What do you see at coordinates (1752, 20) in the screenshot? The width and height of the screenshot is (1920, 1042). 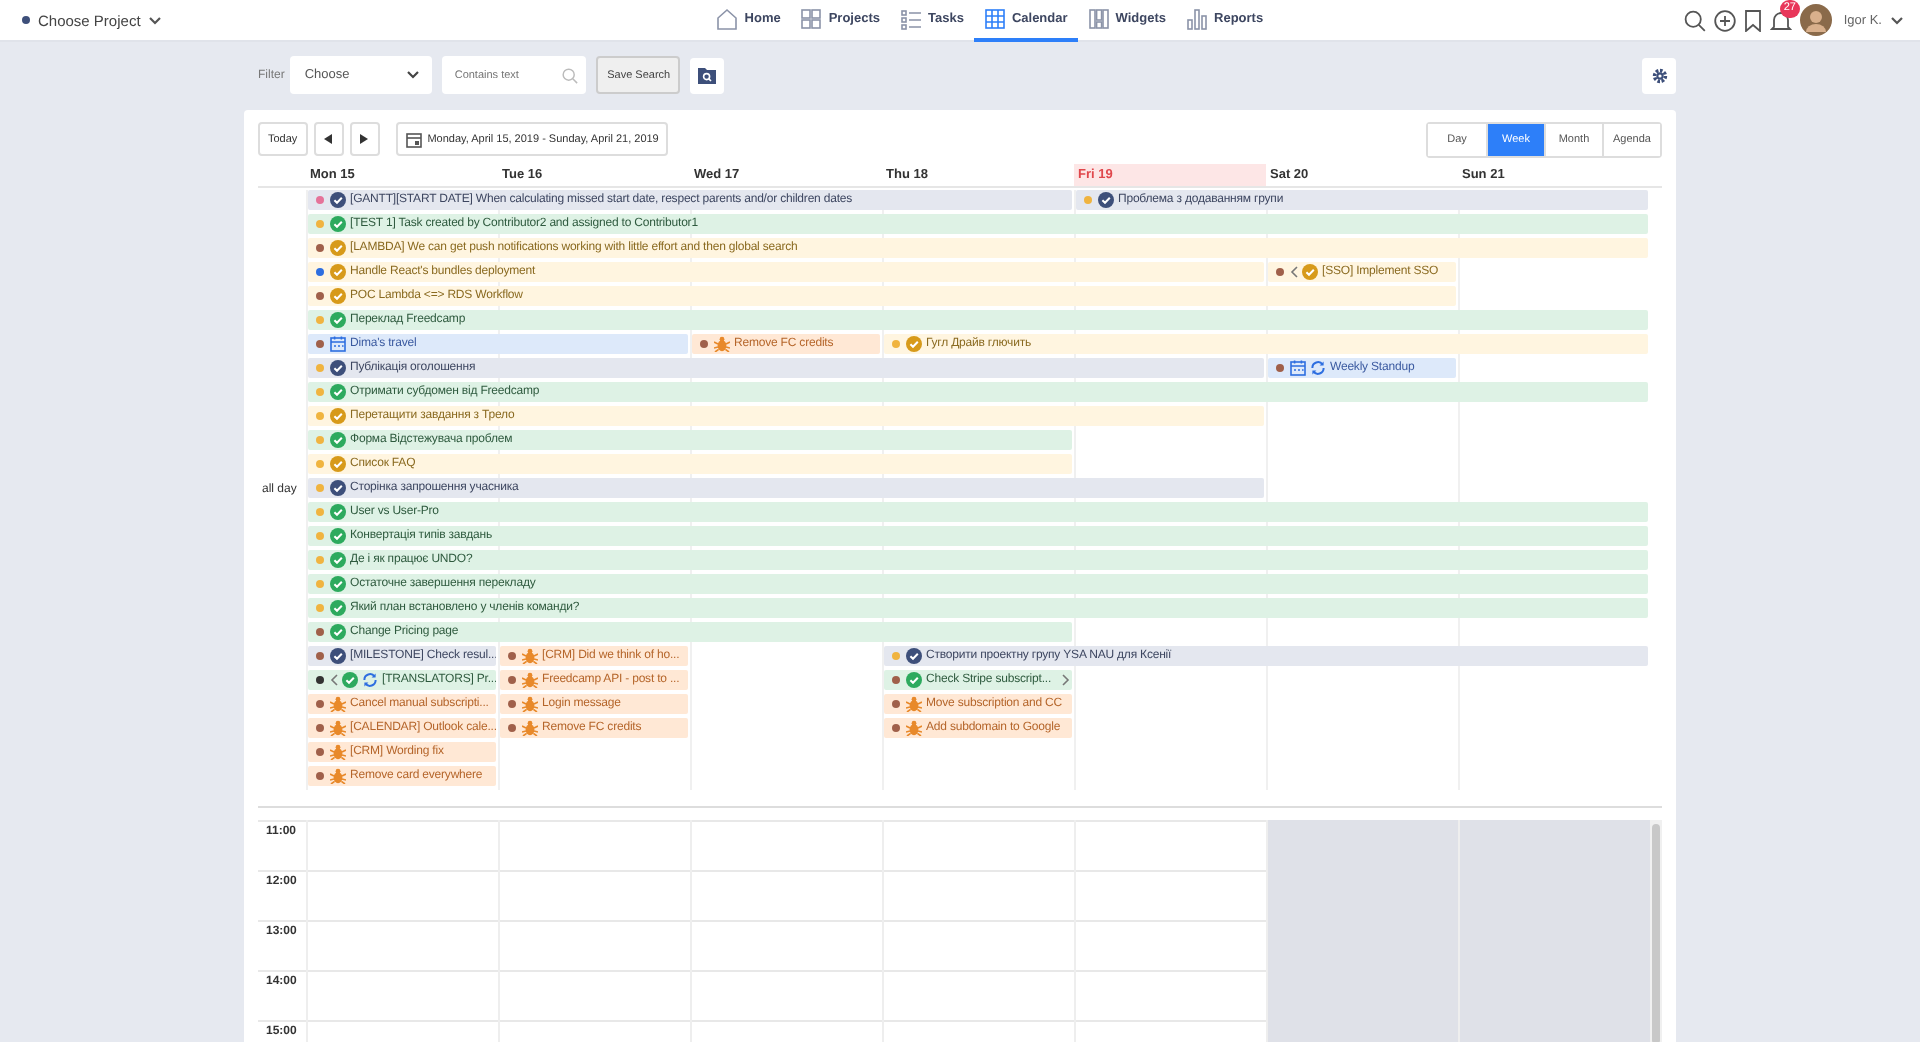 I see `bookmark-icon` at bounding box center [1752, 20].